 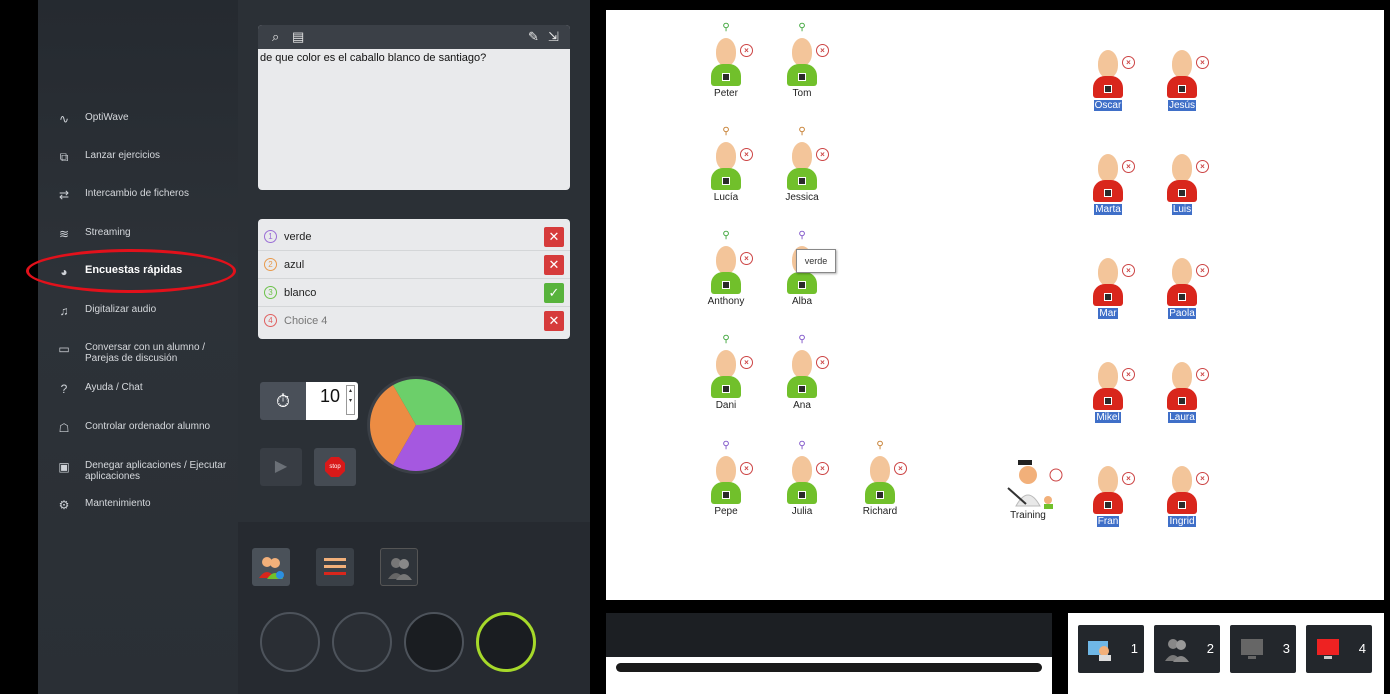 I want to click on play-button: ▶, so click(x=281, y=467).